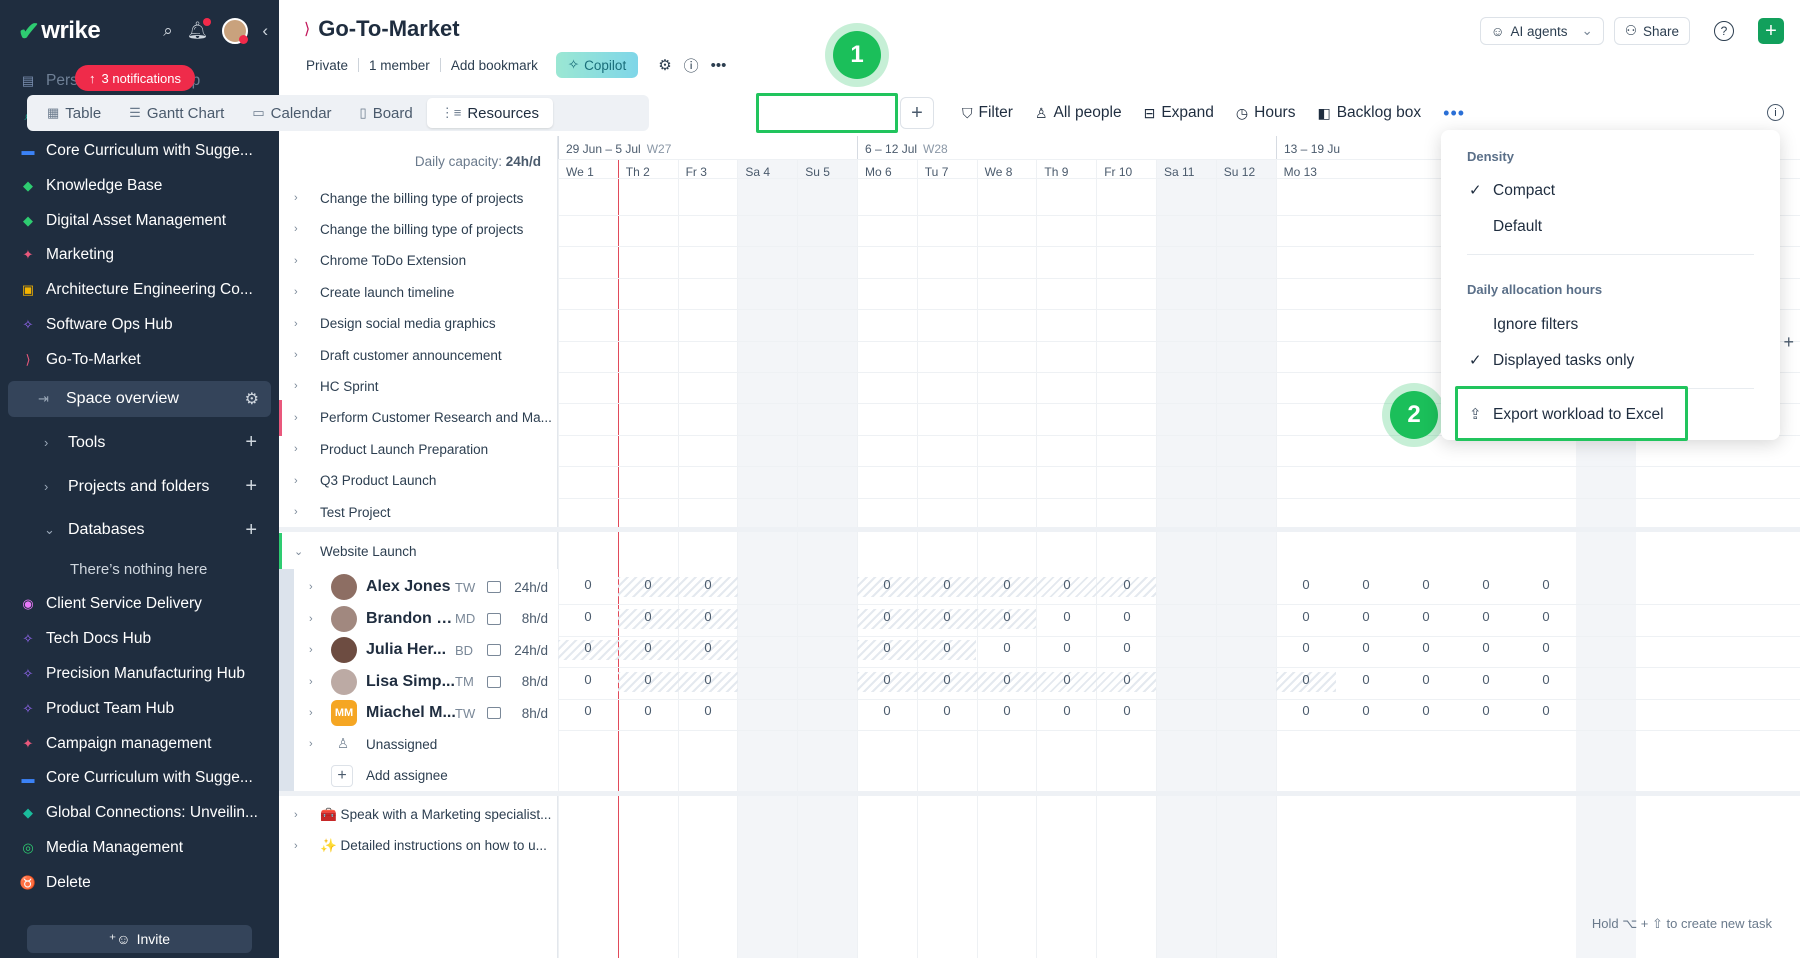 Image resolution: width=1800 pixels, height=958 pixels. I want to click on sidebar-item: ✦ Campaign management, so click(139, 743).